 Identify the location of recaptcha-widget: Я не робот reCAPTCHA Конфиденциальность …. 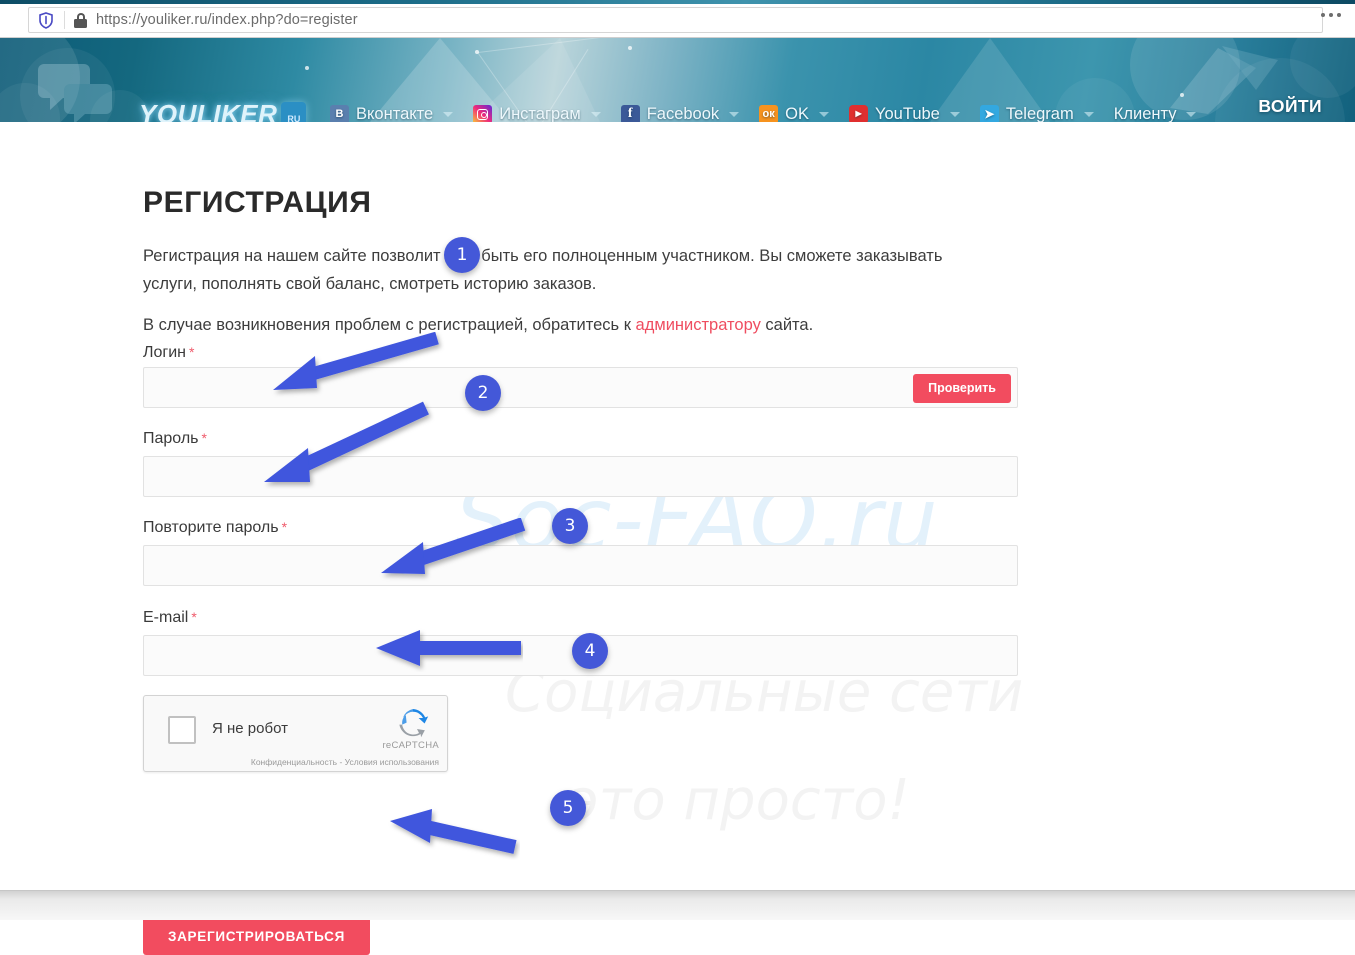
(295, 733).